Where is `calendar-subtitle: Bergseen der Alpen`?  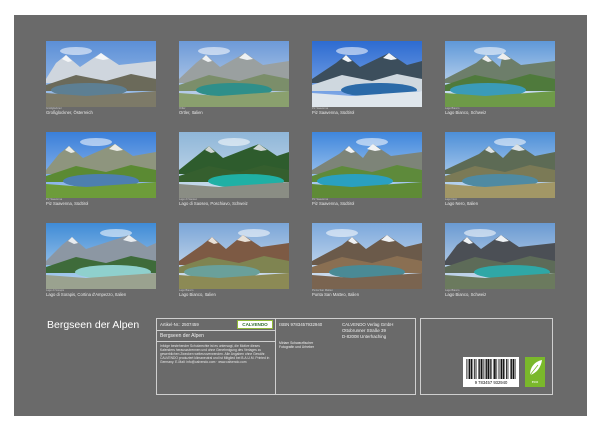 calendar-subtitle: Bergseen der Alpen is located at coordinates (182, 336).